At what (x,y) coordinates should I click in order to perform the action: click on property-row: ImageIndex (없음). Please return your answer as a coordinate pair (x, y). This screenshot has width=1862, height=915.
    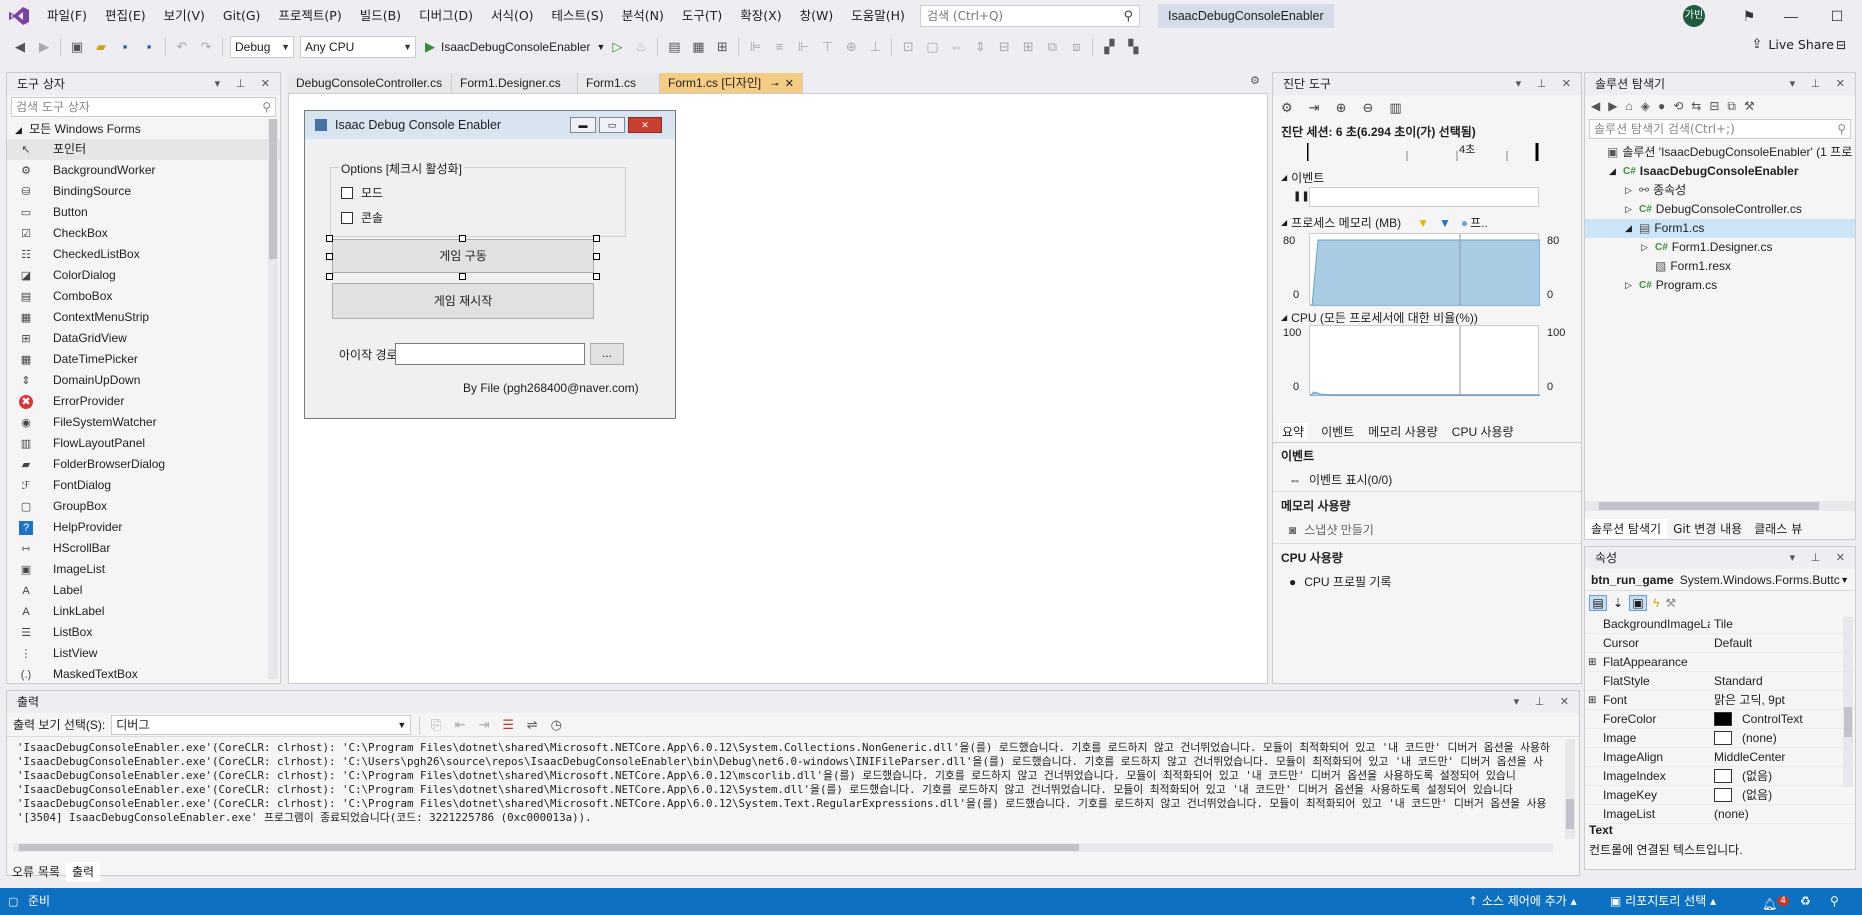
    Looking at the image, I should click on (1720, 776).